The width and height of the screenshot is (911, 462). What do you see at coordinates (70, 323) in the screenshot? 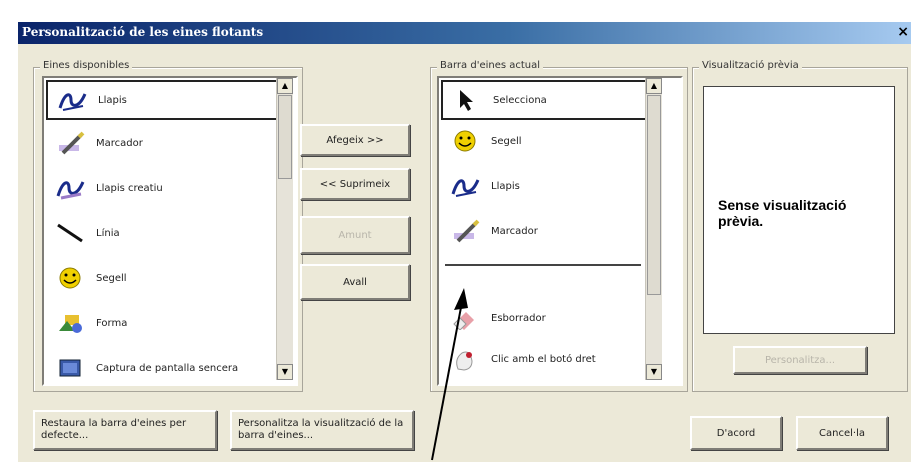
I see `shape-icon` at bounding box center [70, 323].